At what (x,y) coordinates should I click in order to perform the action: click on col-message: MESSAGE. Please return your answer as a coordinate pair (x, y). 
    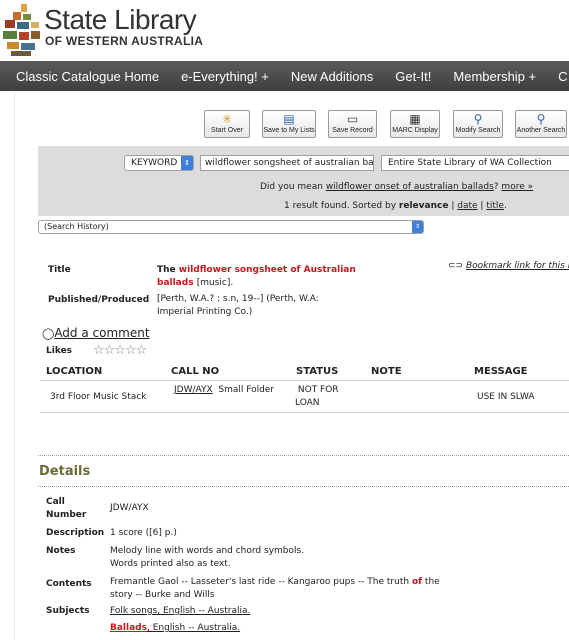
    Looking at the image, I should click on (501, 371).